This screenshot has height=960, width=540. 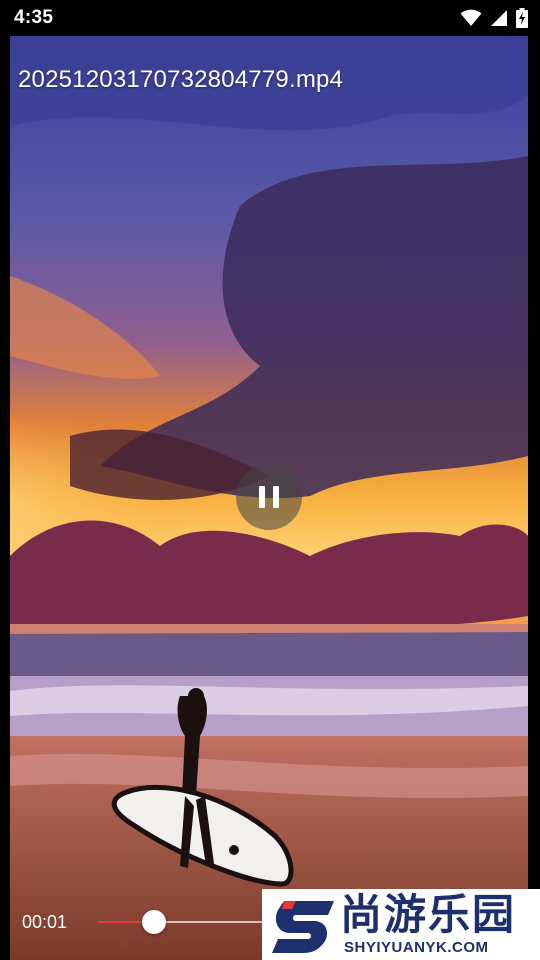 What do you see at coordinates (276, 497) in the screenshot?
I see `pause-icon-bar` at bounding box center [276, 497].